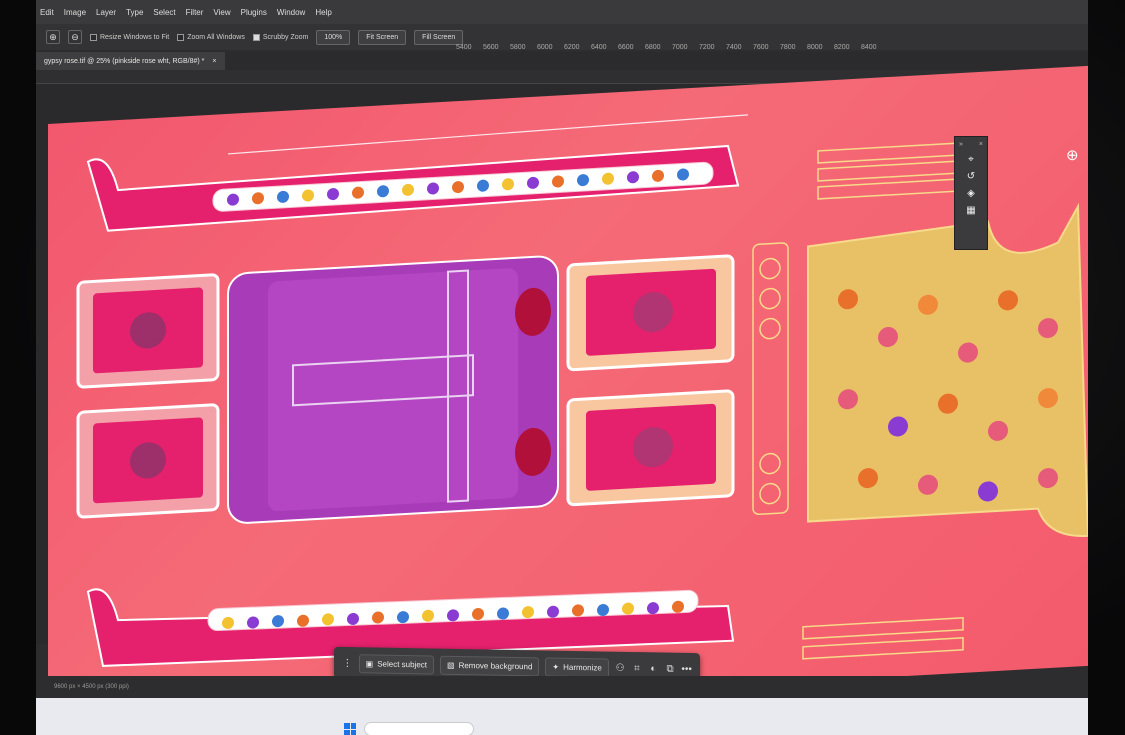 This screenshot has width=1125, height=735. Describe the element at coordinates (333, 37) in the screenshot. I see `zoom-100-button: 100%` at that location.